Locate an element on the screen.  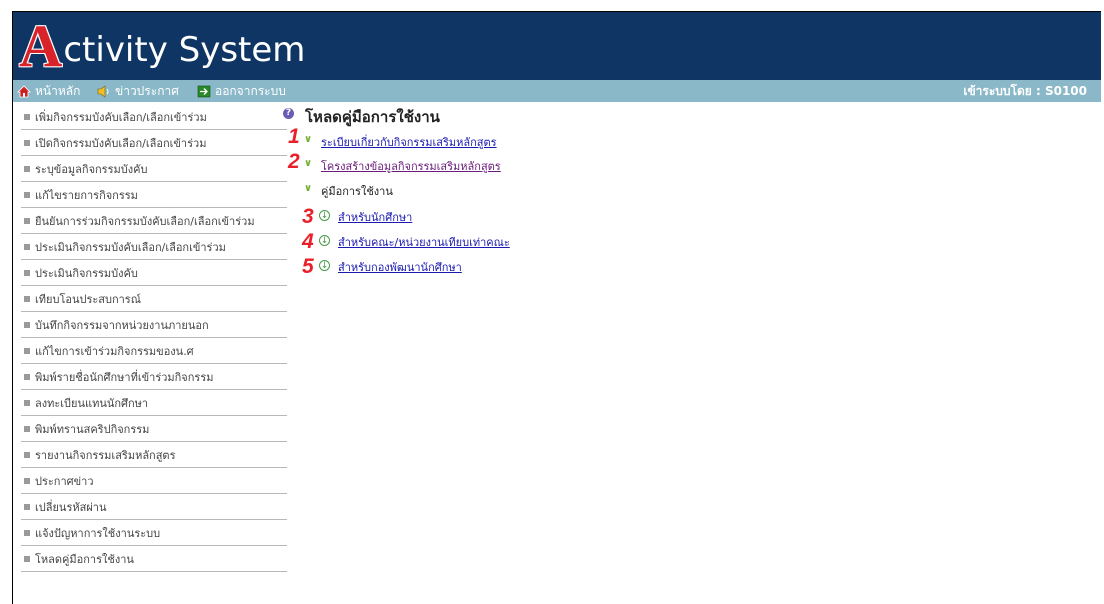
sidebar-item: พิมพ์ทรานสคริปกิจกรรม is located at coordinates (154, 429).